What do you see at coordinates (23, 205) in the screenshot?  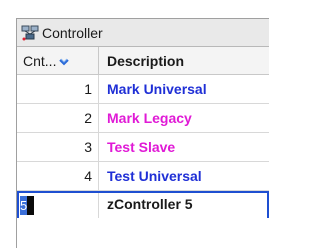 I see `count-input: 5` at bounding box center [23, 205].